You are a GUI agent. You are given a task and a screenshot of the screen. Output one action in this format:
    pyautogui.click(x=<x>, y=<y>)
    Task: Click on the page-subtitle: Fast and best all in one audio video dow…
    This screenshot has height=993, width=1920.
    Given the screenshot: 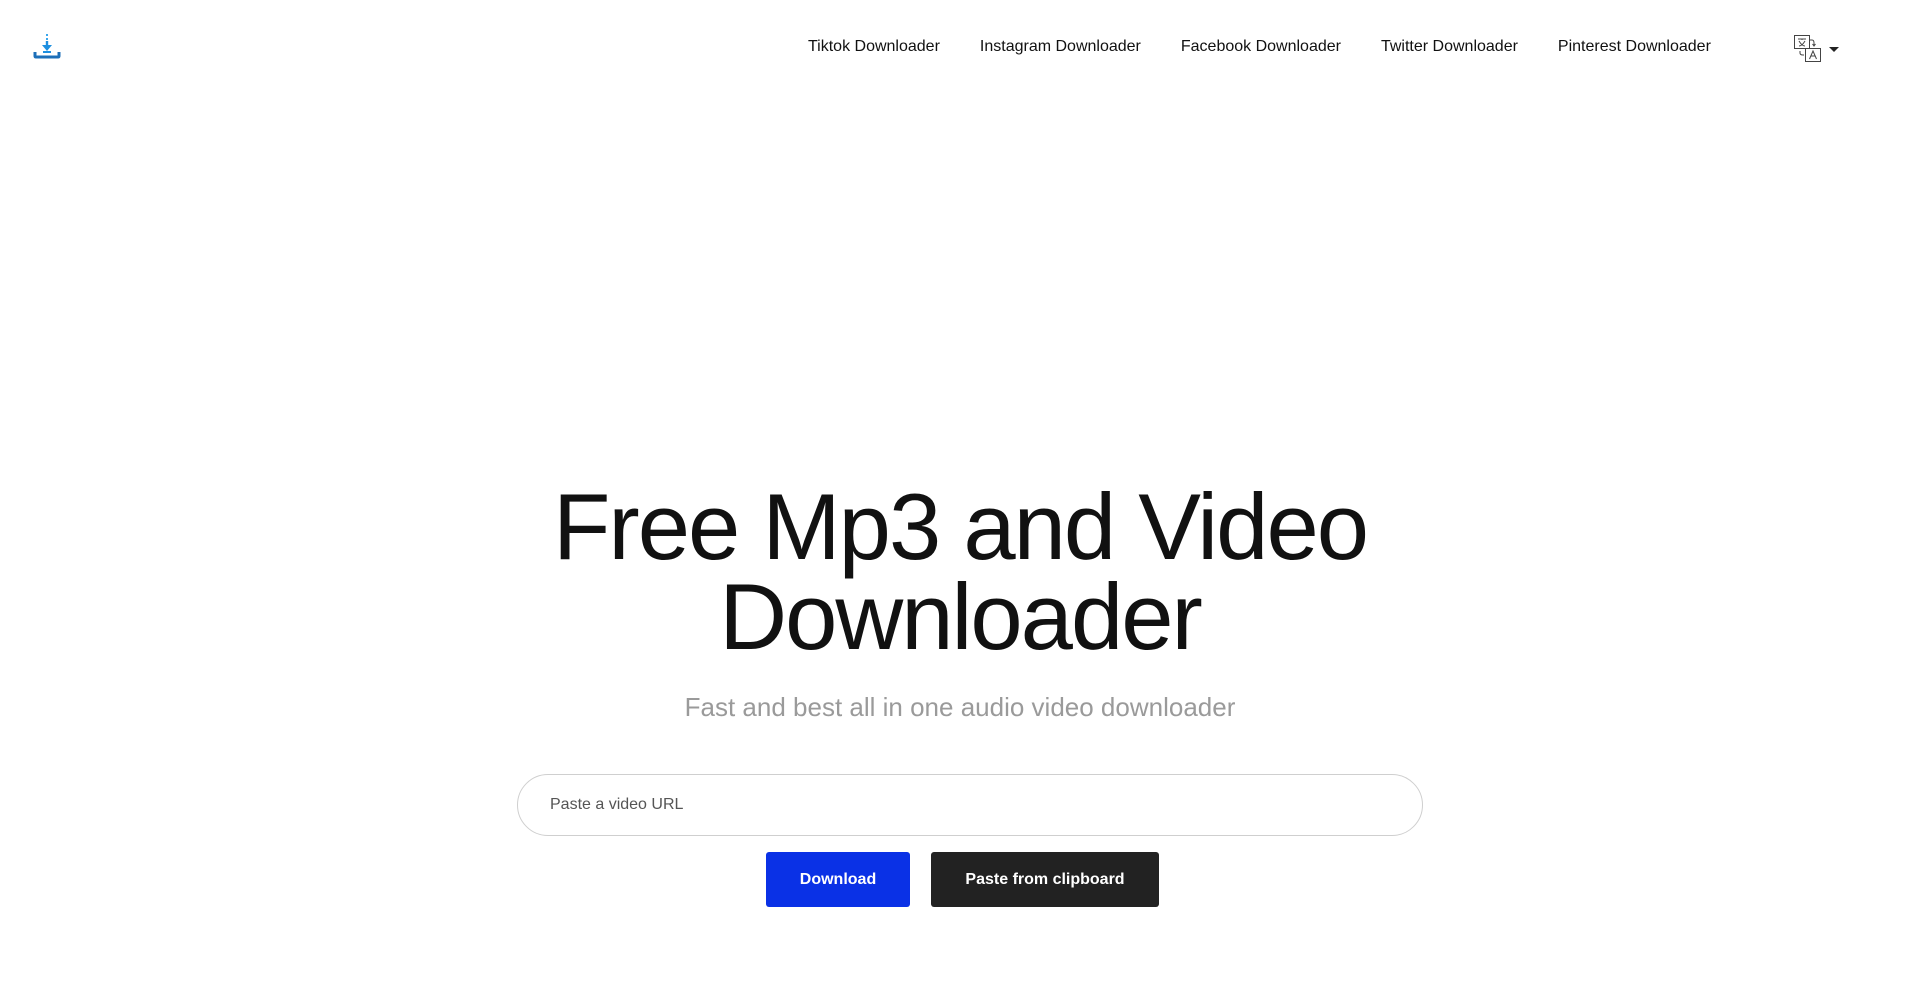 What is the action you would take?
    pyautogui.click(x=960, y=707)
    